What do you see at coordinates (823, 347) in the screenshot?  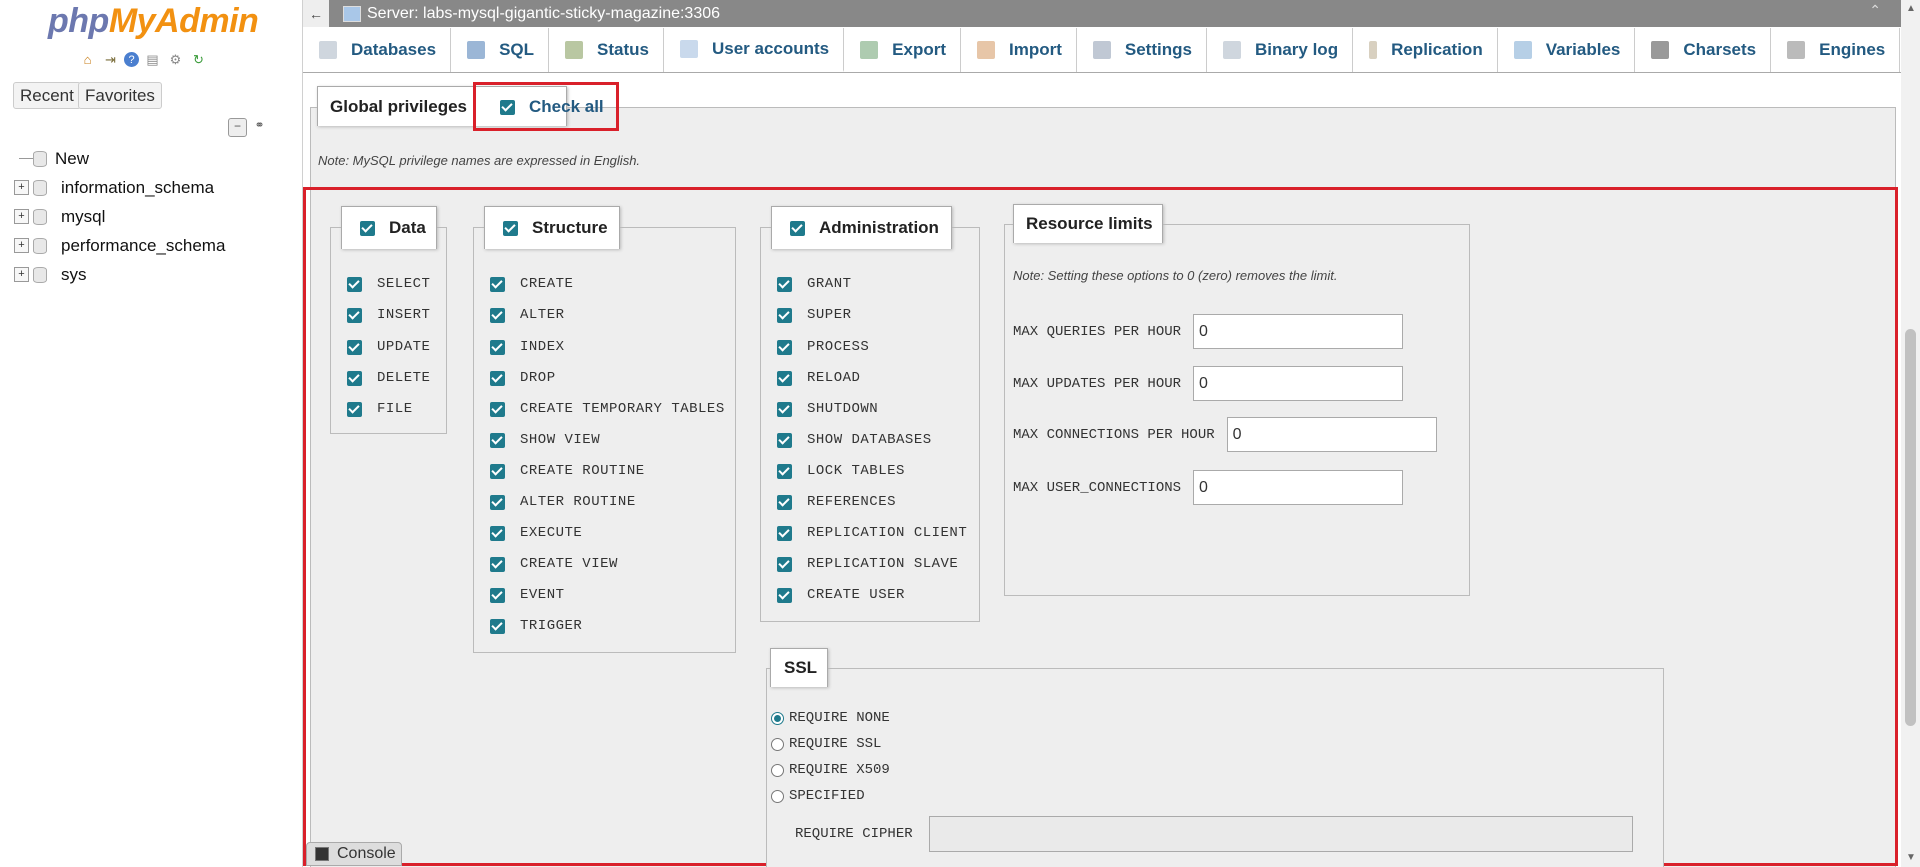 I see `priv-process: PROCESS` at bounding box center [823, 347].